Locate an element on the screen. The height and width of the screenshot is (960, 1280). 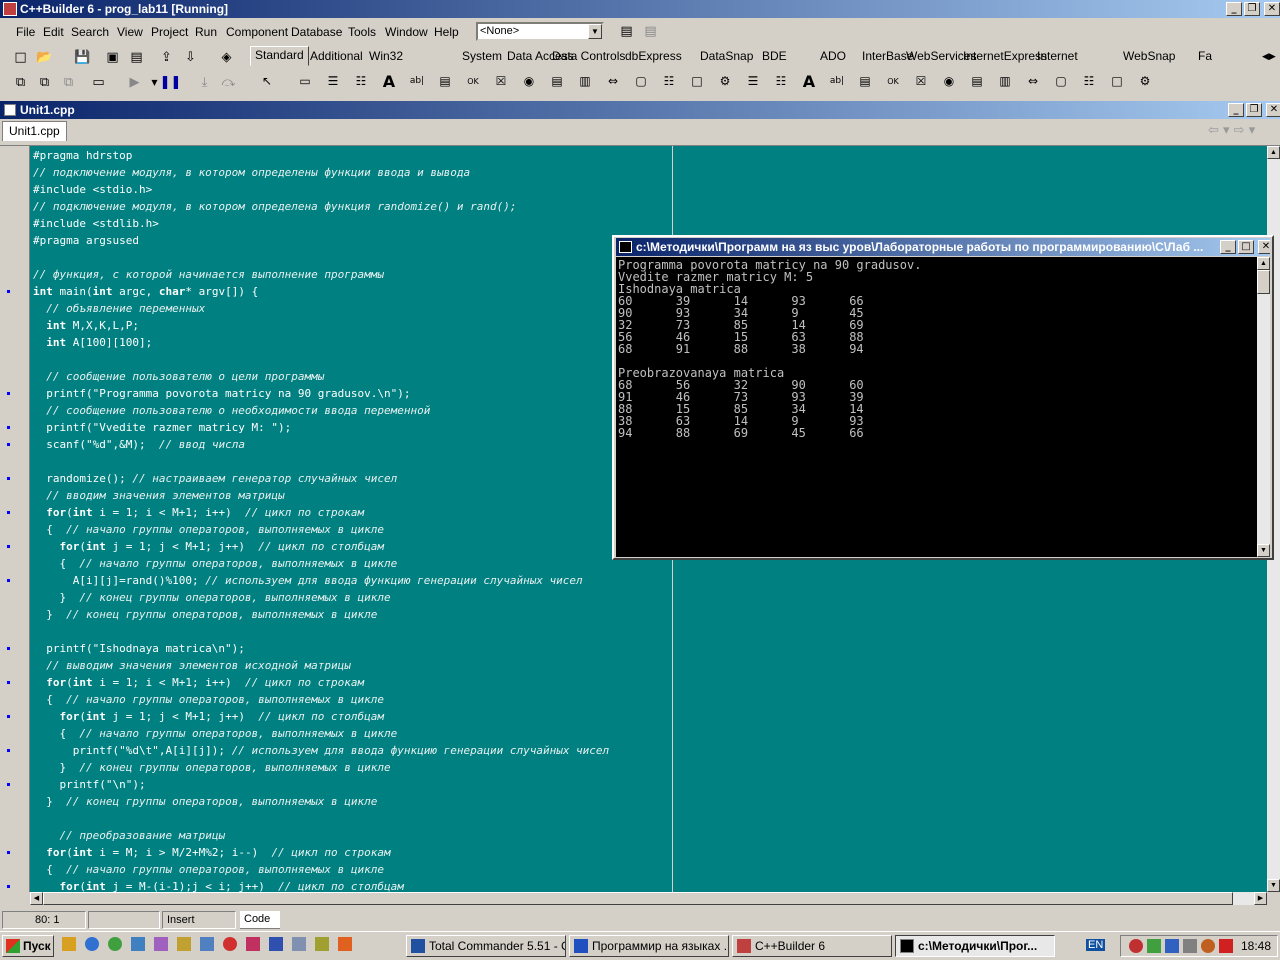
scrollbar-icon: ⇔ is located at coordinates (613, 81).